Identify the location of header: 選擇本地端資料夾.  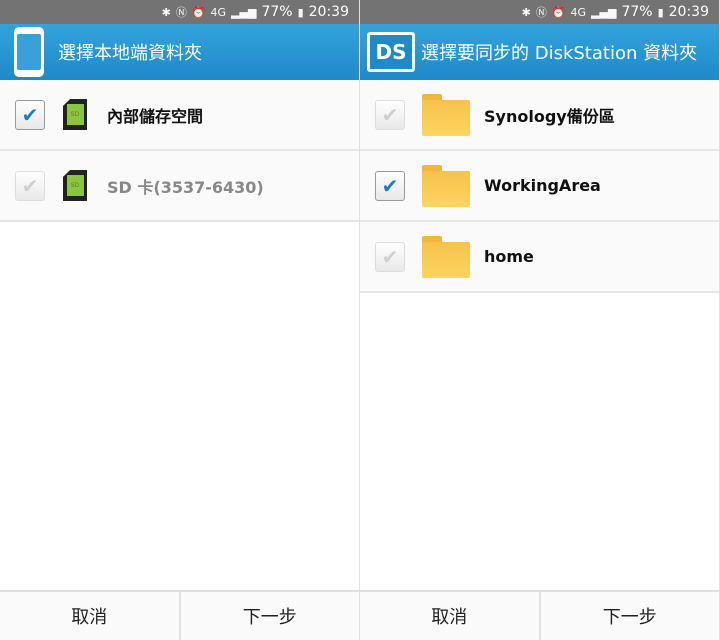
(179, 52).